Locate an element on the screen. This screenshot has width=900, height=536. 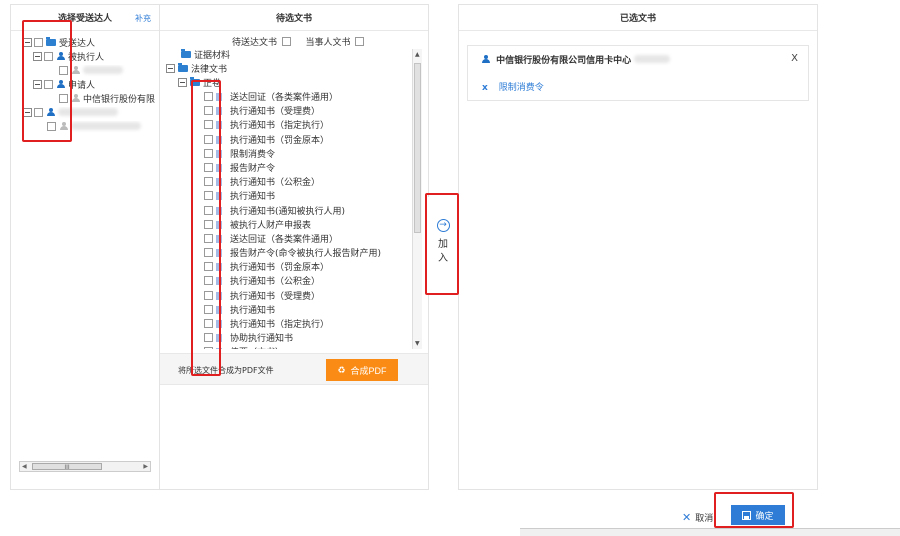
merge-bar: 将所选文件合成为PDF文件 ♻ 合成PDF is located at coordinates (294, 369).